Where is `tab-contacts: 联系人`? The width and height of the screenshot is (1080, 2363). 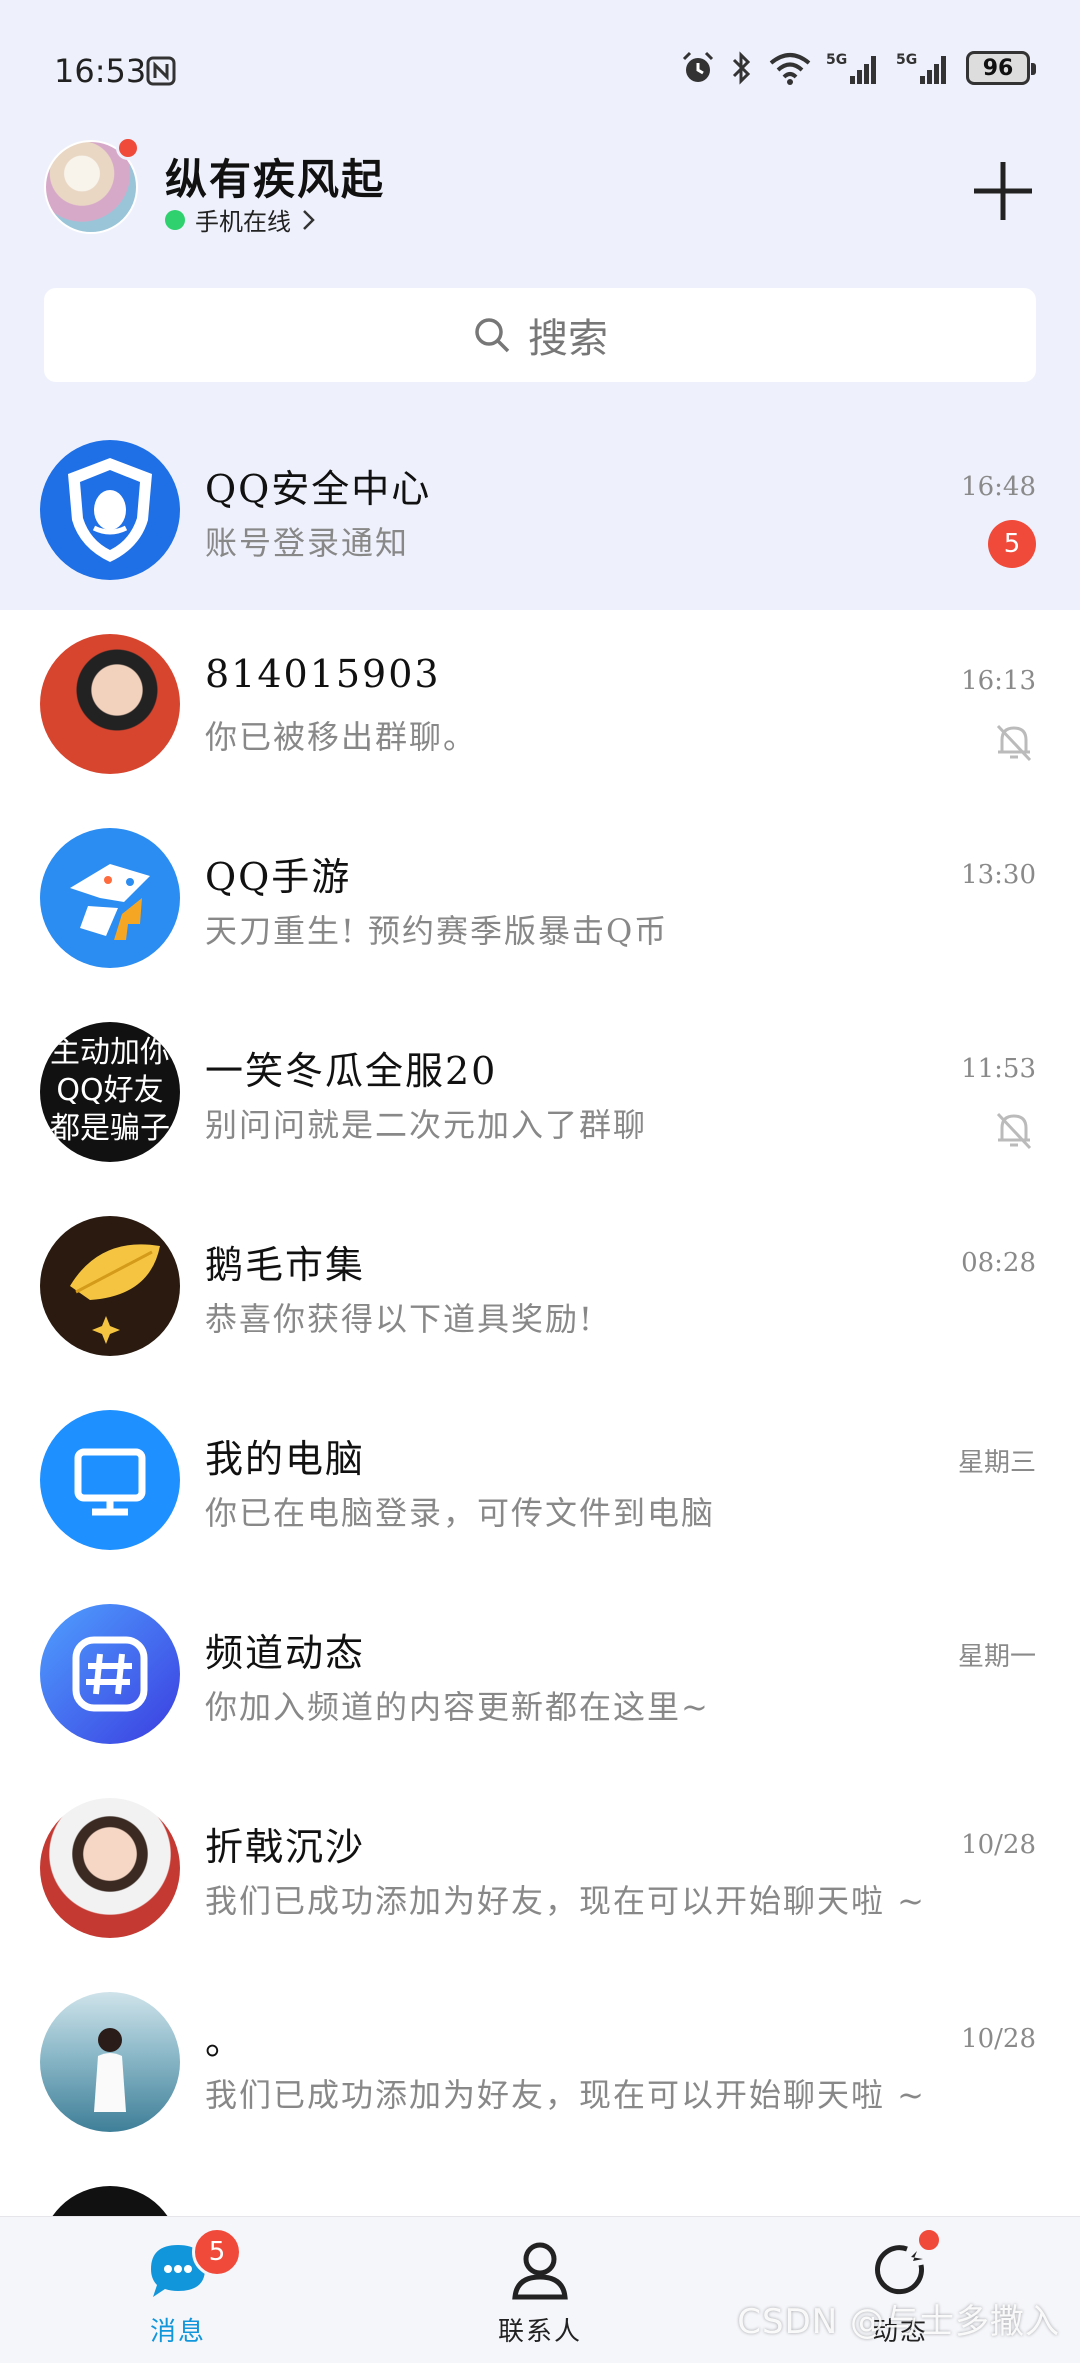
tab-contacts: 联系人 is located at coordinates (540, 2290).